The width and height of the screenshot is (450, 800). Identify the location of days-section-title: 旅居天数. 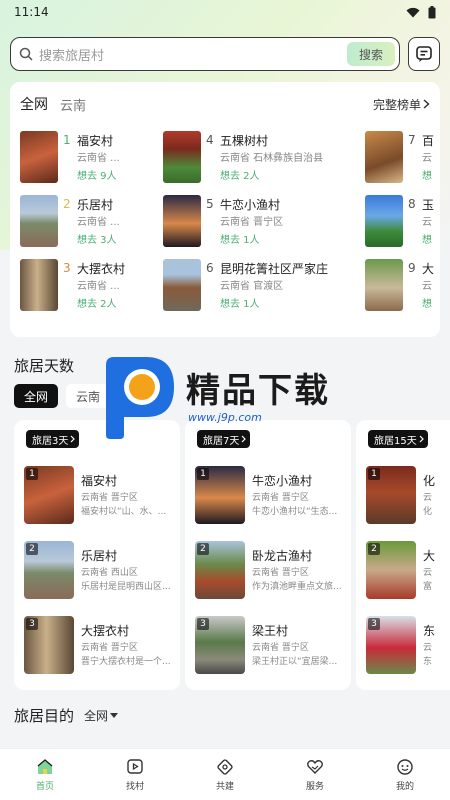
(44, 366).